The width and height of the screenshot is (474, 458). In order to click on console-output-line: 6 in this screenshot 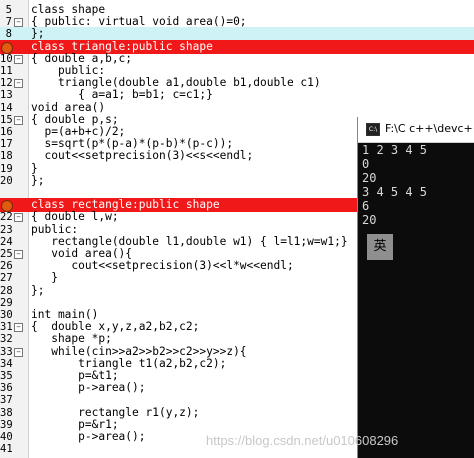, I will do `click(366, 206)`.